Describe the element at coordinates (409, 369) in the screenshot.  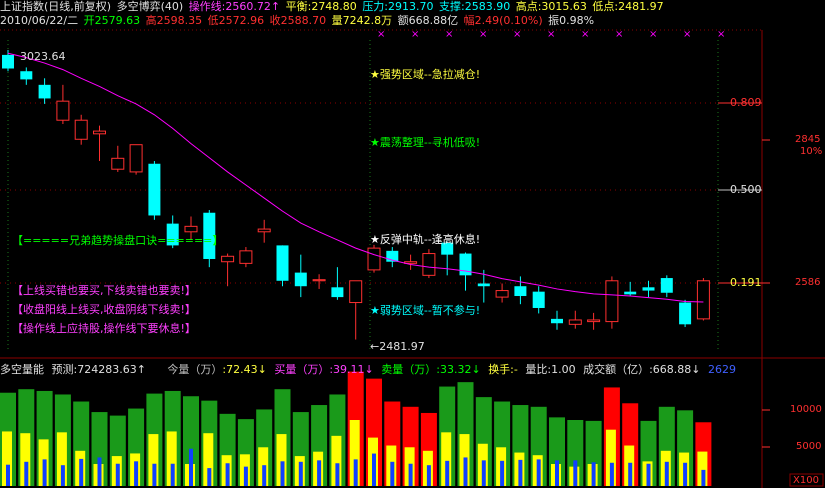
I see `sell-volume-label: 卖量（万）` at that location.